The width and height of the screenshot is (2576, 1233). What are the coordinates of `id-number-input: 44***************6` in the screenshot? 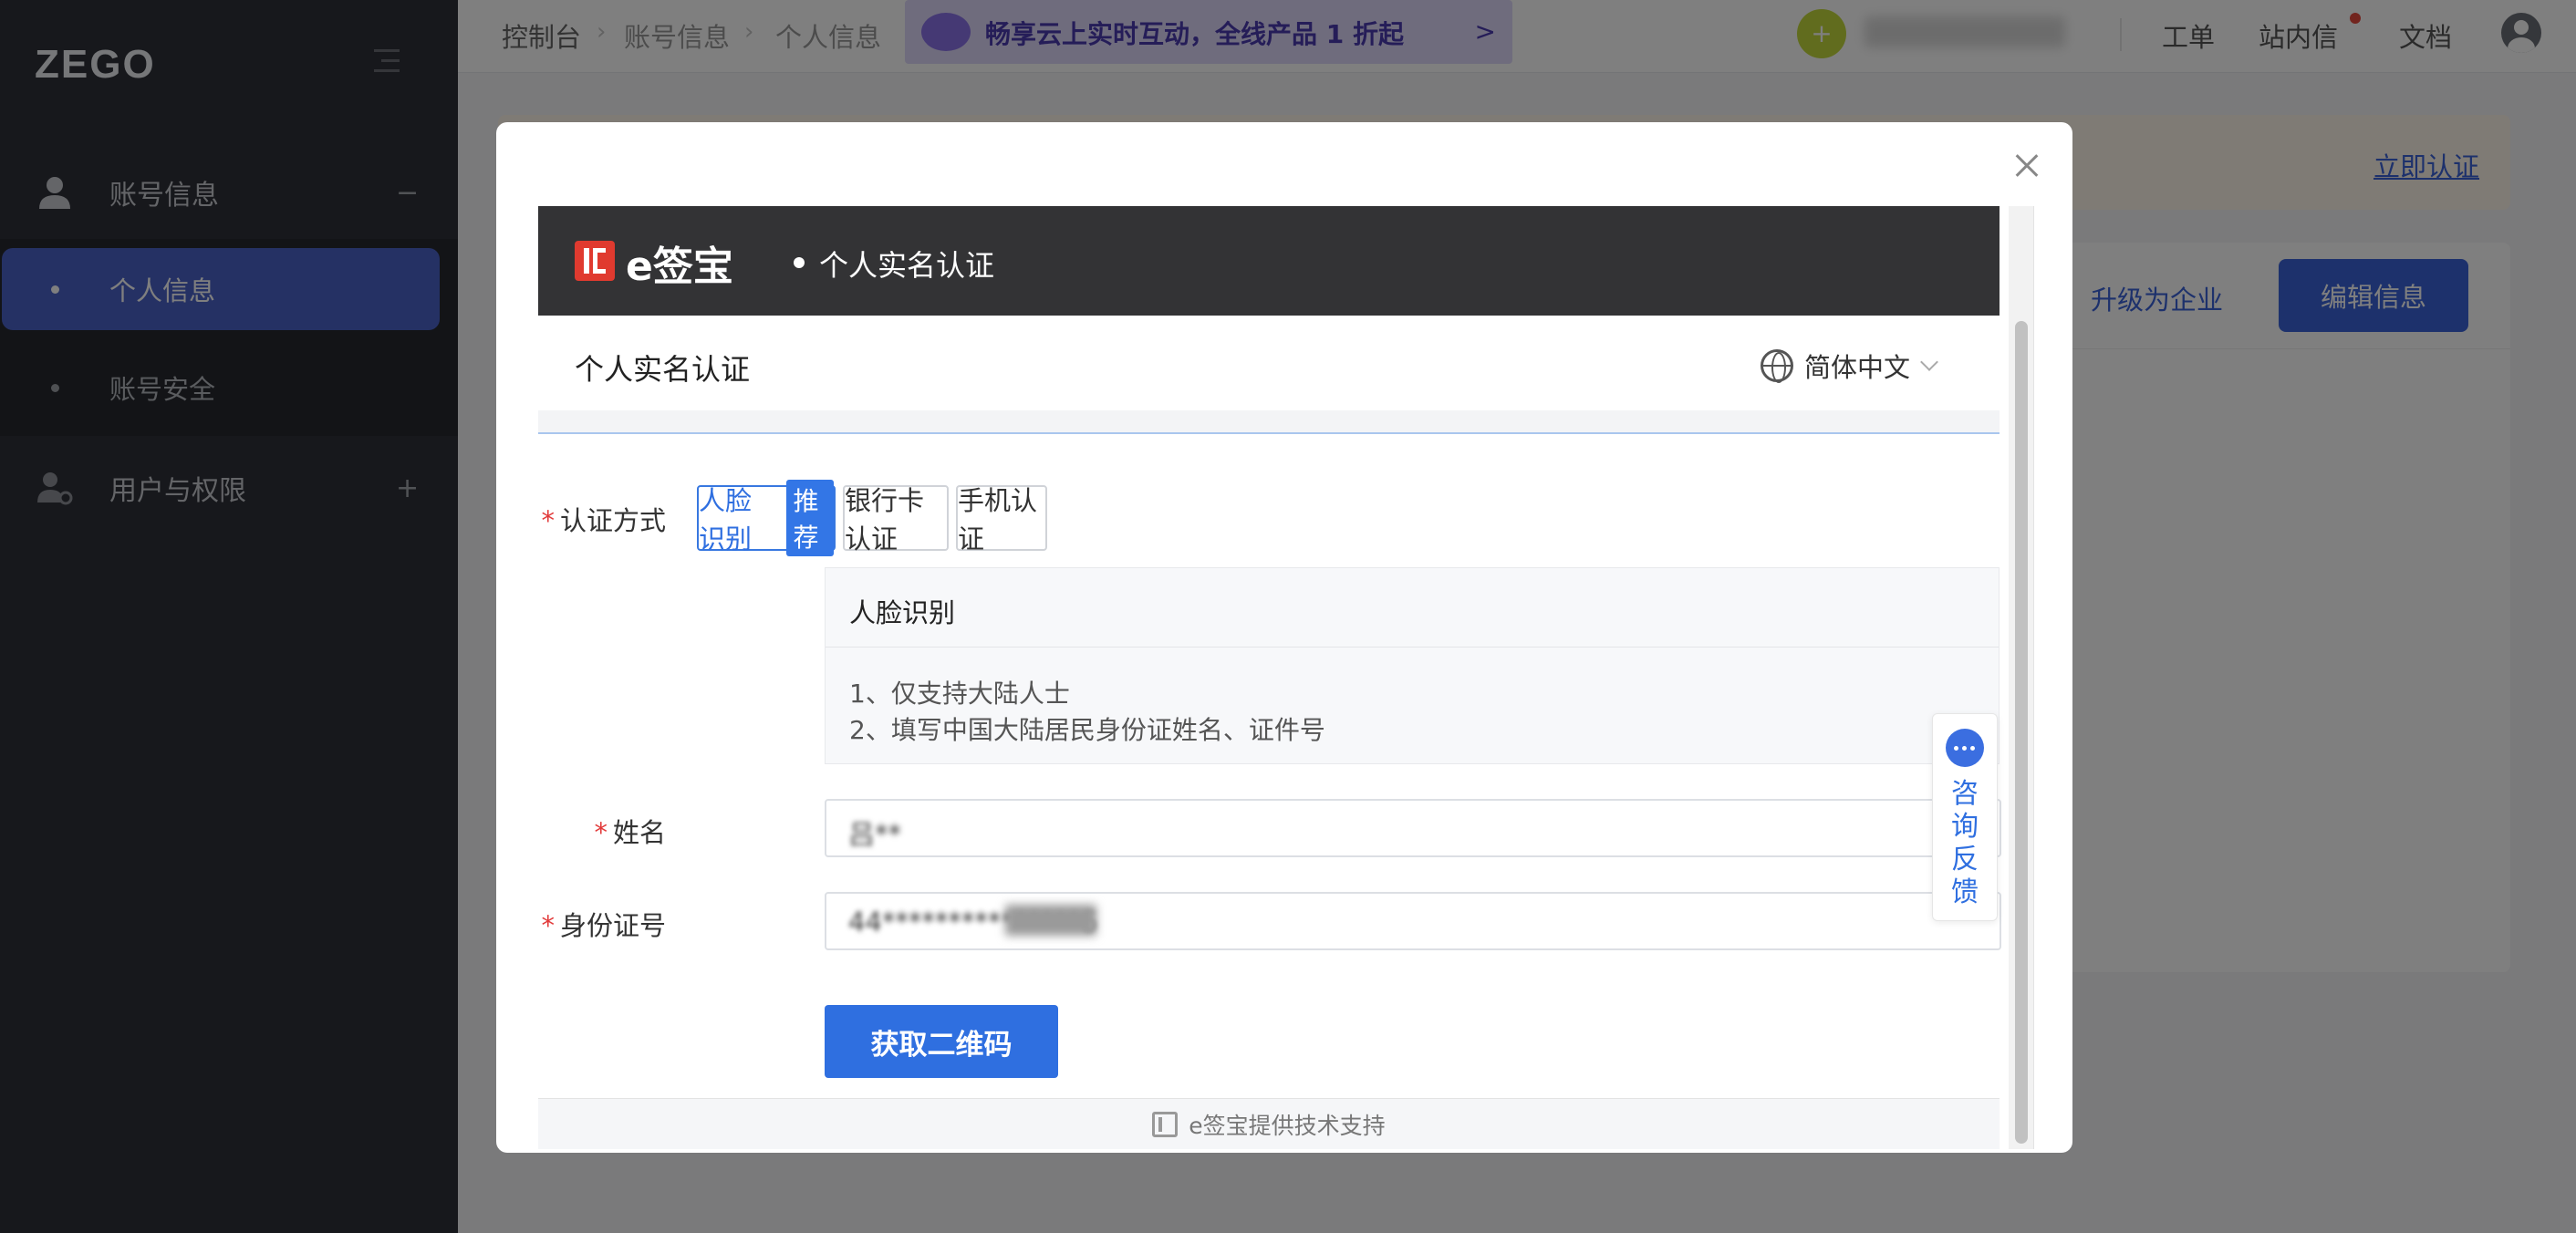 It's located at (1413, 921).